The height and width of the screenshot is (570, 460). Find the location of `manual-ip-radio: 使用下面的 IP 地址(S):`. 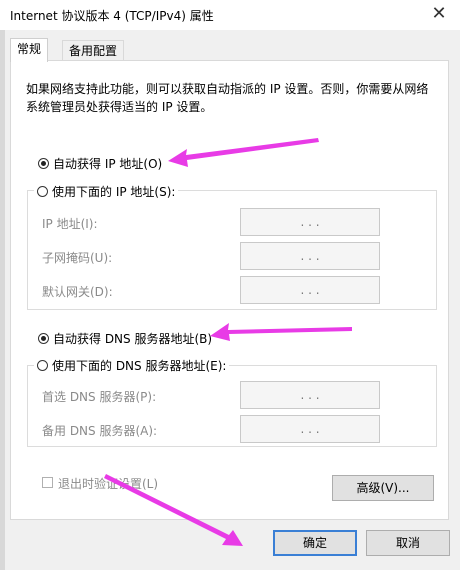

manual-ip-radio: 使用下面的 IP 地址(S): is located at coordinates (106, 191).